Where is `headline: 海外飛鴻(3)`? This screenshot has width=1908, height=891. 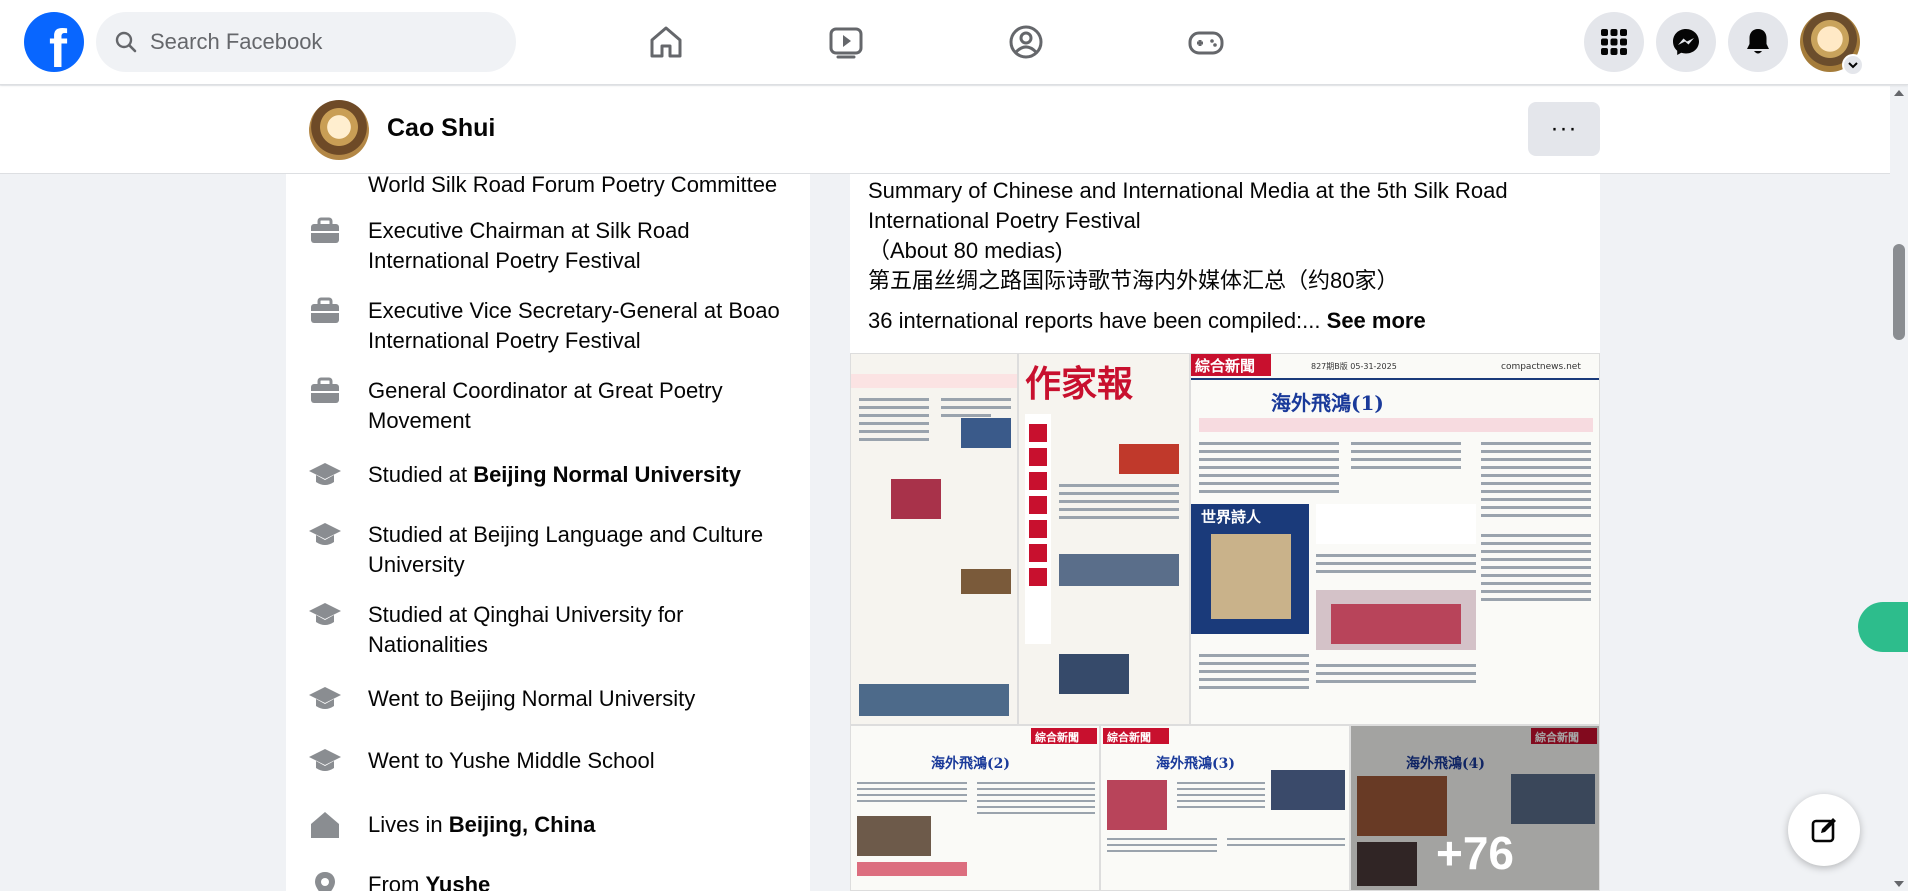
headline: 海外飛鴻(3) is located at coordinates (1195, 763).